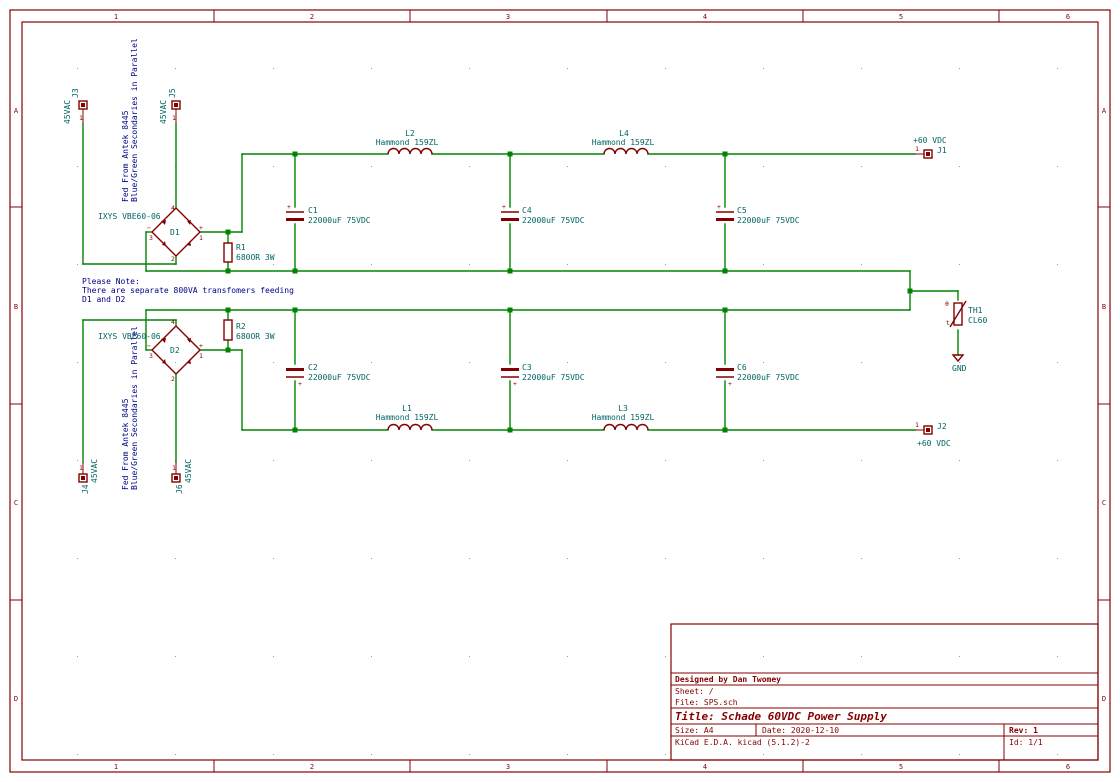  What do you see at coordinates (694, 730) in the screenshot?
I see `tb-size: Size: A4` at bounding box center [694, 730].